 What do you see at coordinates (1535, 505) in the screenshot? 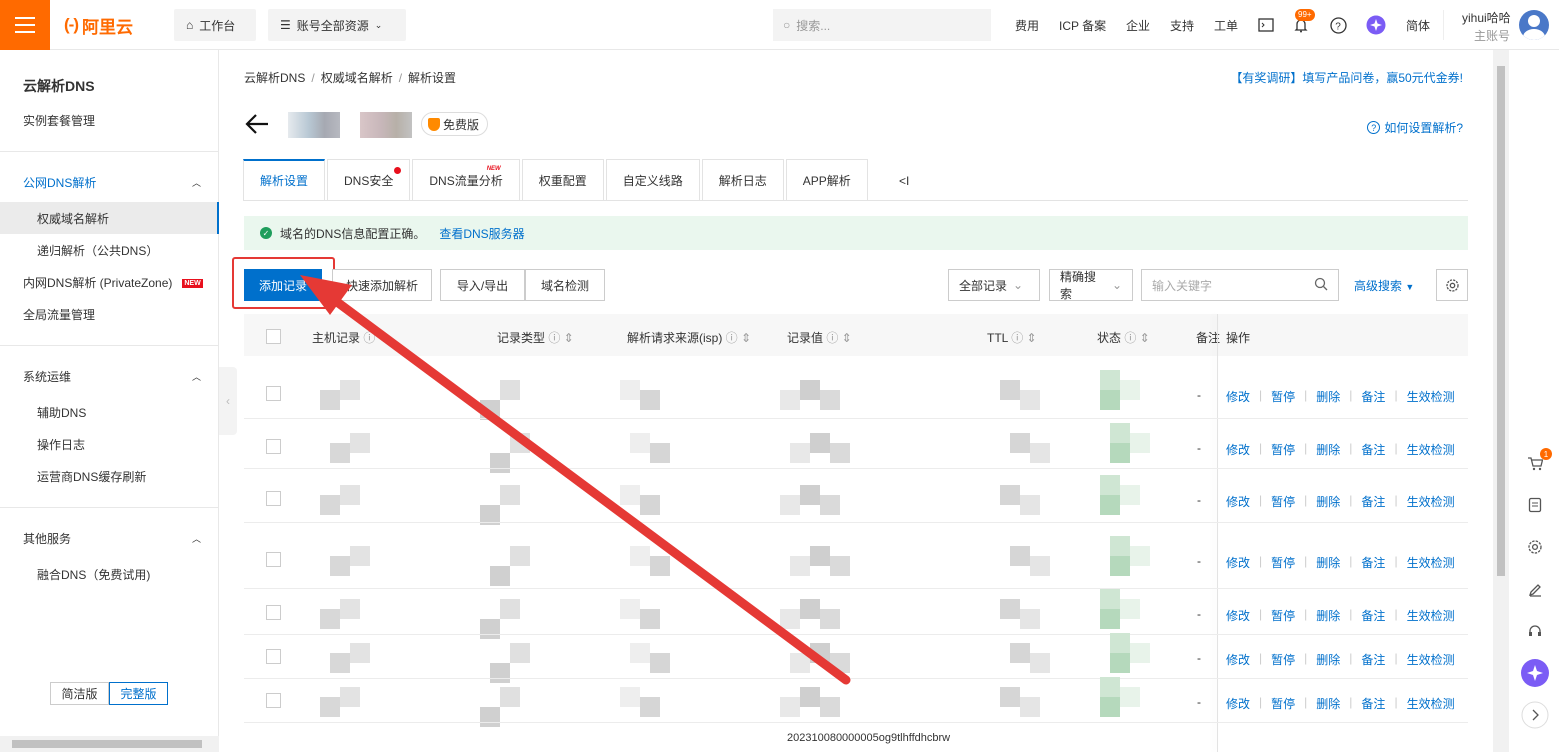
I see `document-icon` at bounding box center [1535, 505].